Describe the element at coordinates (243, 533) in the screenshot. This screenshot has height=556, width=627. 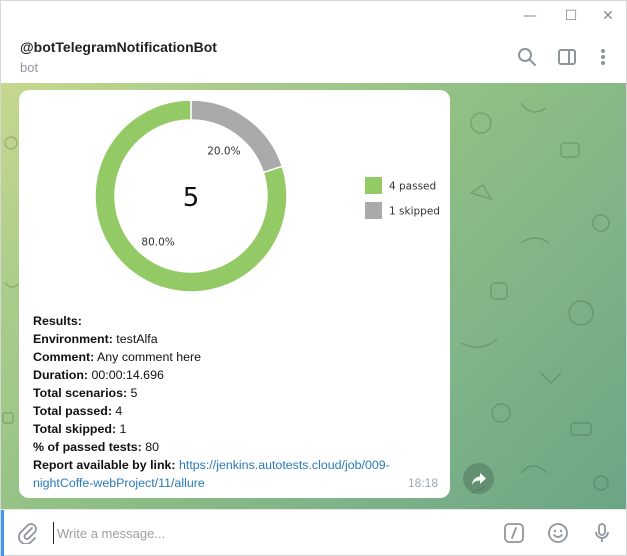
I see `message-input` at that location.